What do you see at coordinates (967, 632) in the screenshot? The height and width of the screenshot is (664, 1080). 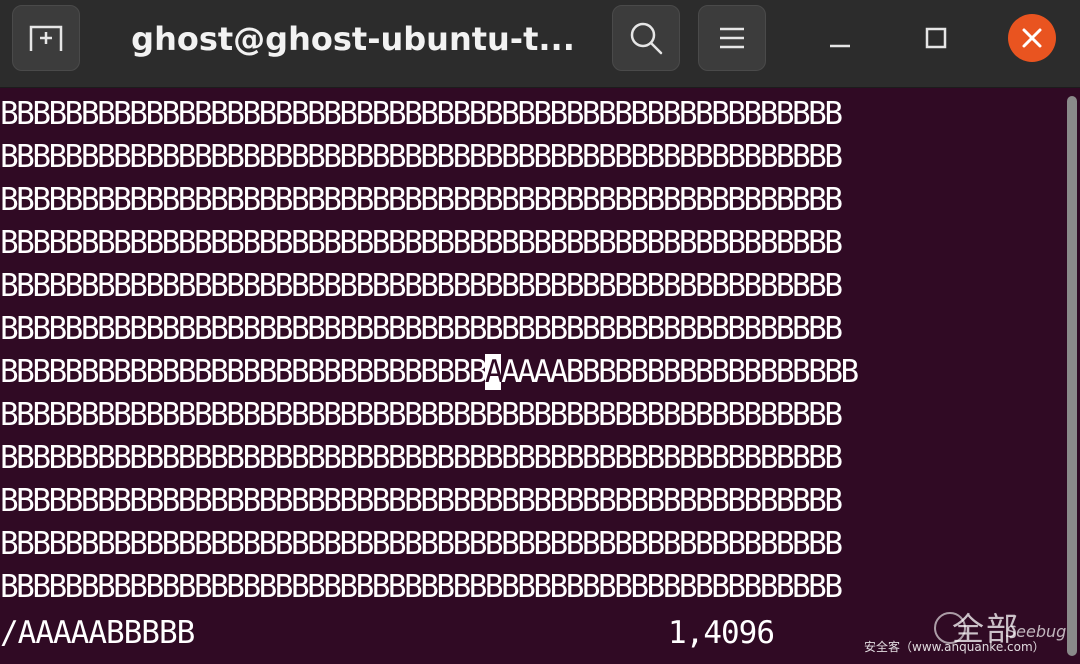 I see `watermark: 全部 Seebug 安全客（www.anquanke.com）` at bounding box center [967, 632].